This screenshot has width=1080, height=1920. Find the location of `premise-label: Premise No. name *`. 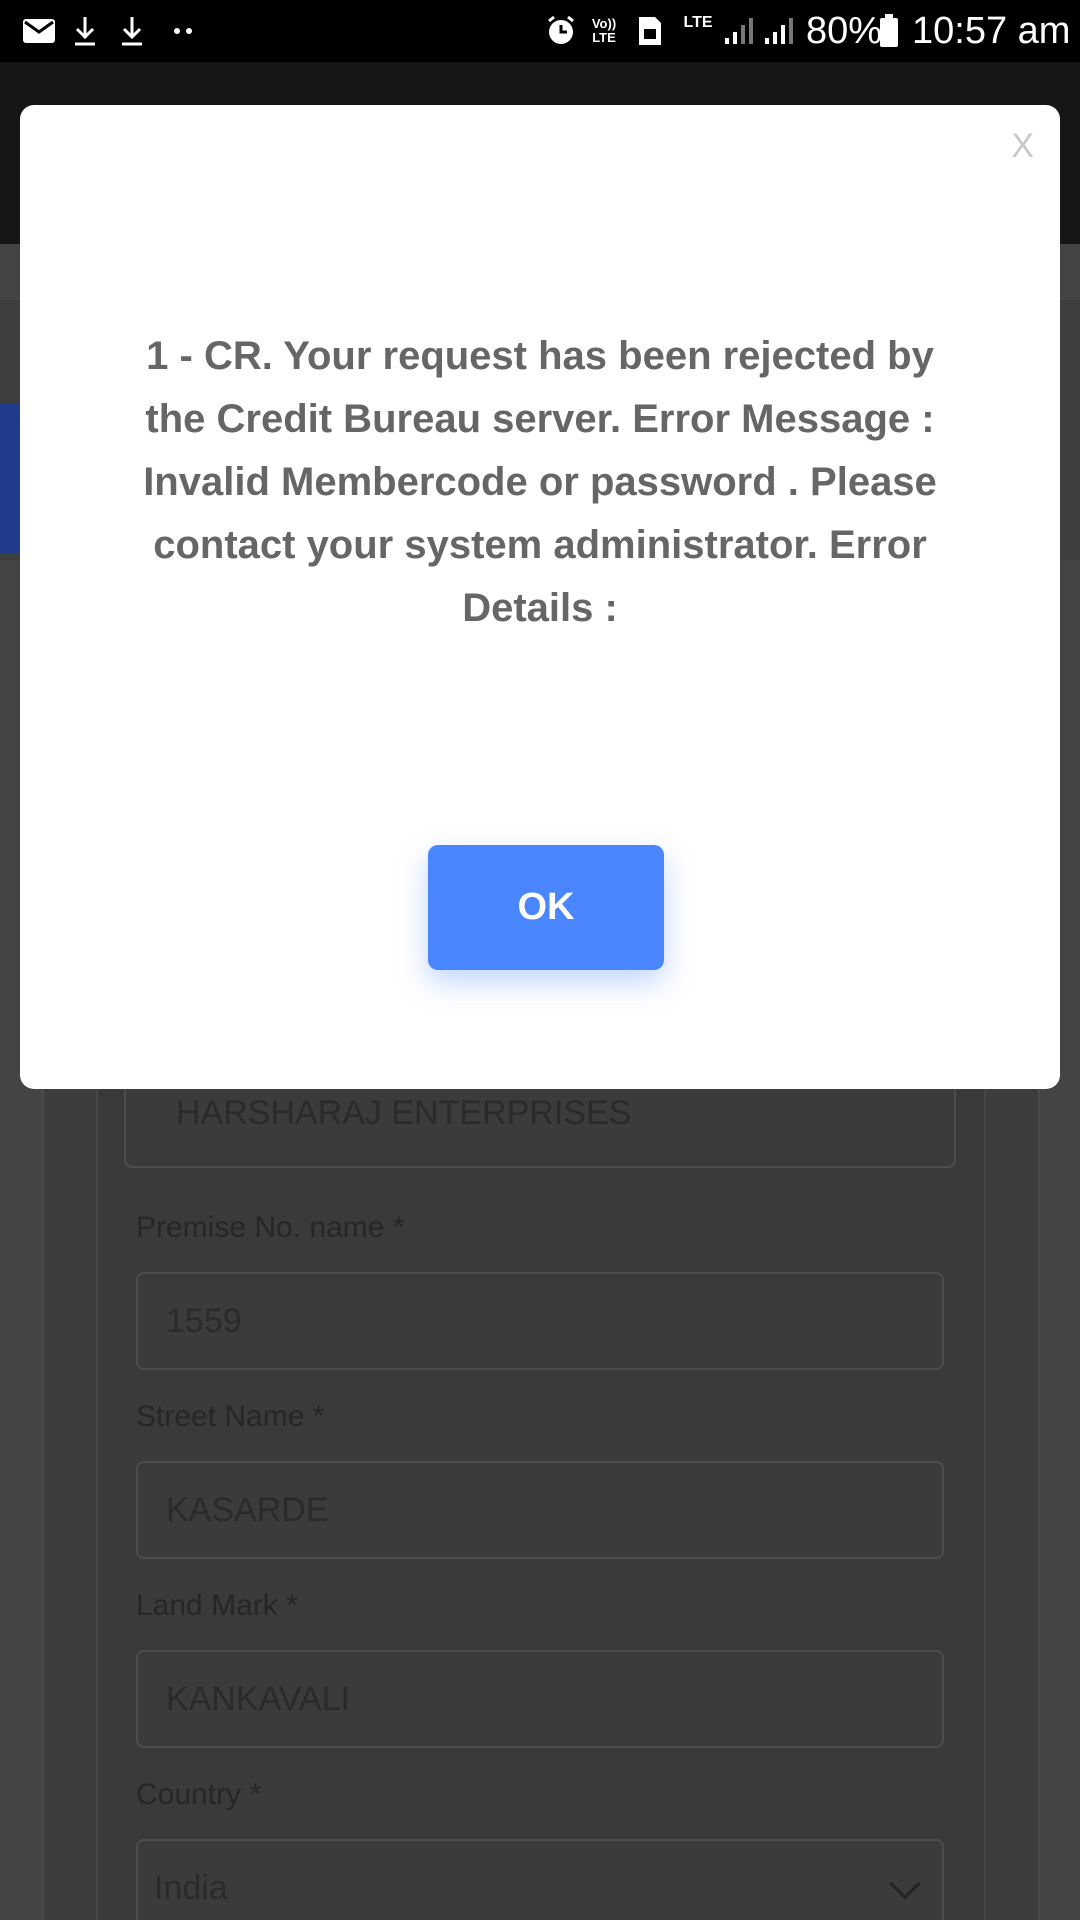

premise-label: Premise No. name * is located at coordinates (270, 1227).